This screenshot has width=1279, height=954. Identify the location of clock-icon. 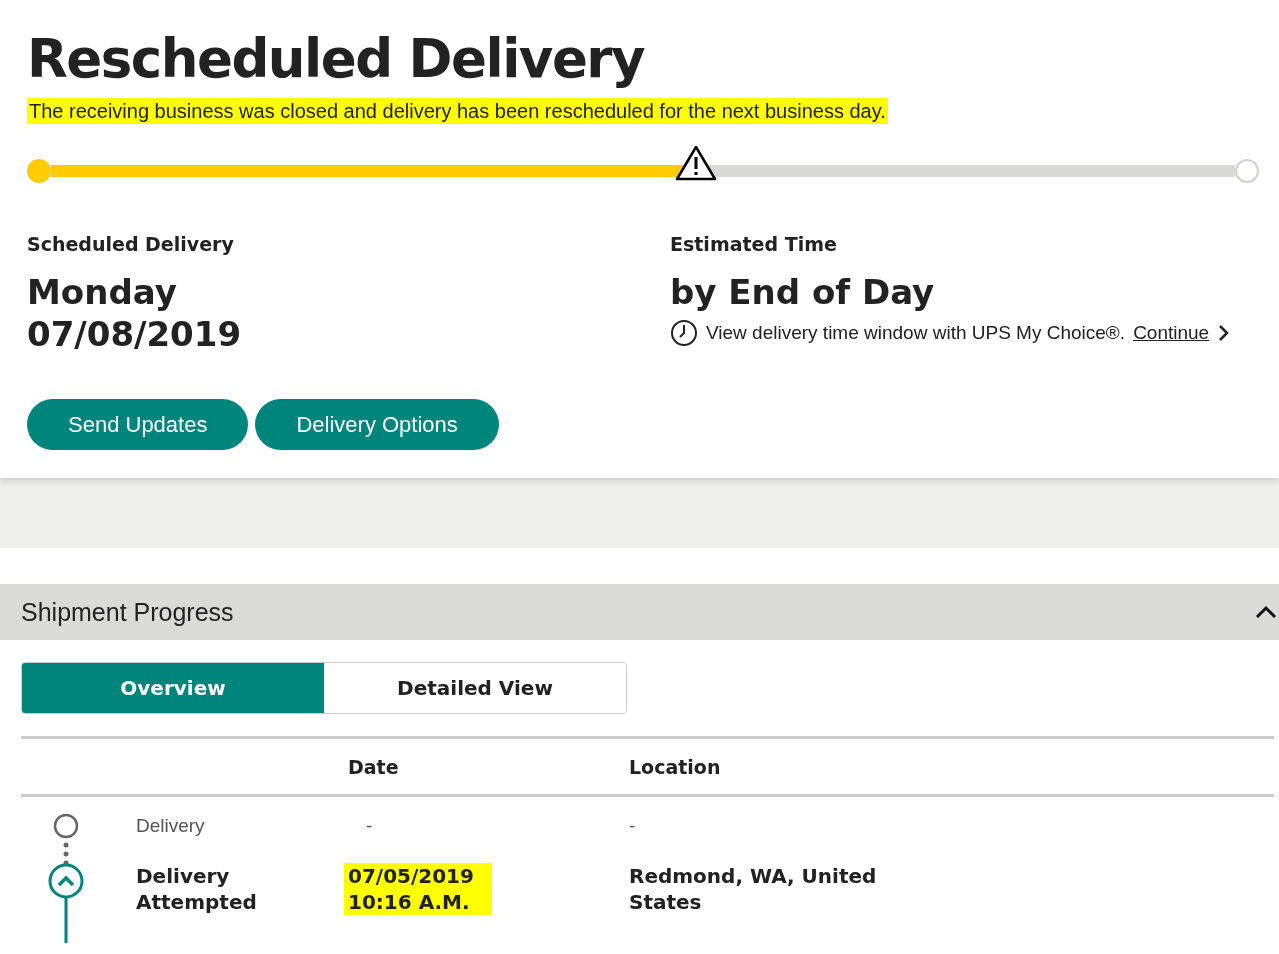
(684, 333).